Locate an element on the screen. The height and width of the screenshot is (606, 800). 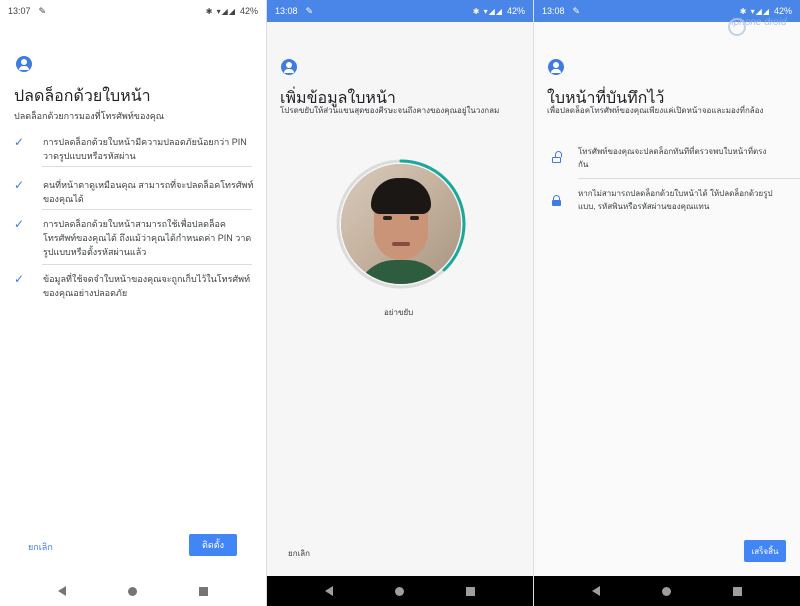
done-button: เสร็จสิ้น is located at coordinates (765, 551).